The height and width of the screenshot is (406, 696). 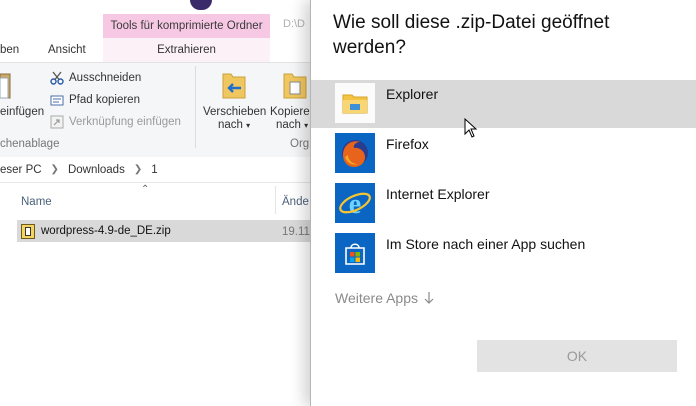 I want to click on copy-to-label-2-text: nach, so click(x=288, y=125).